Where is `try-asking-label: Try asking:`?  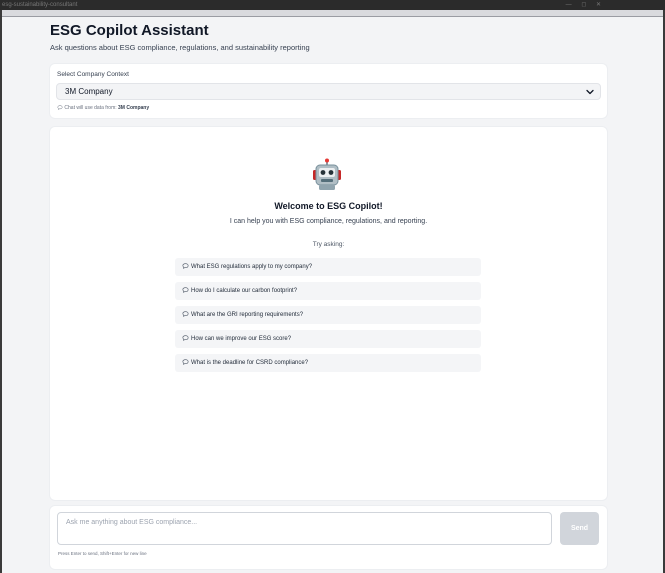 try-asking-label: Try asking: is located at coordinates (328, 244).